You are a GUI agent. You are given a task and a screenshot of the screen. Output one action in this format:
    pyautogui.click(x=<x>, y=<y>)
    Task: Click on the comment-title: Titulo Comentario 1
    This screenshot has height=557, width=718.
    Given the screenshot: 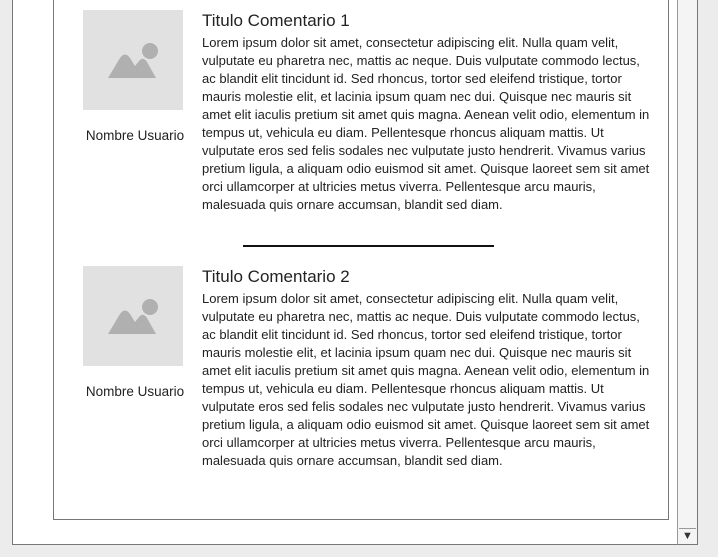 What is the action you would take?
    pyautogui.click(x=276, y=20)
    